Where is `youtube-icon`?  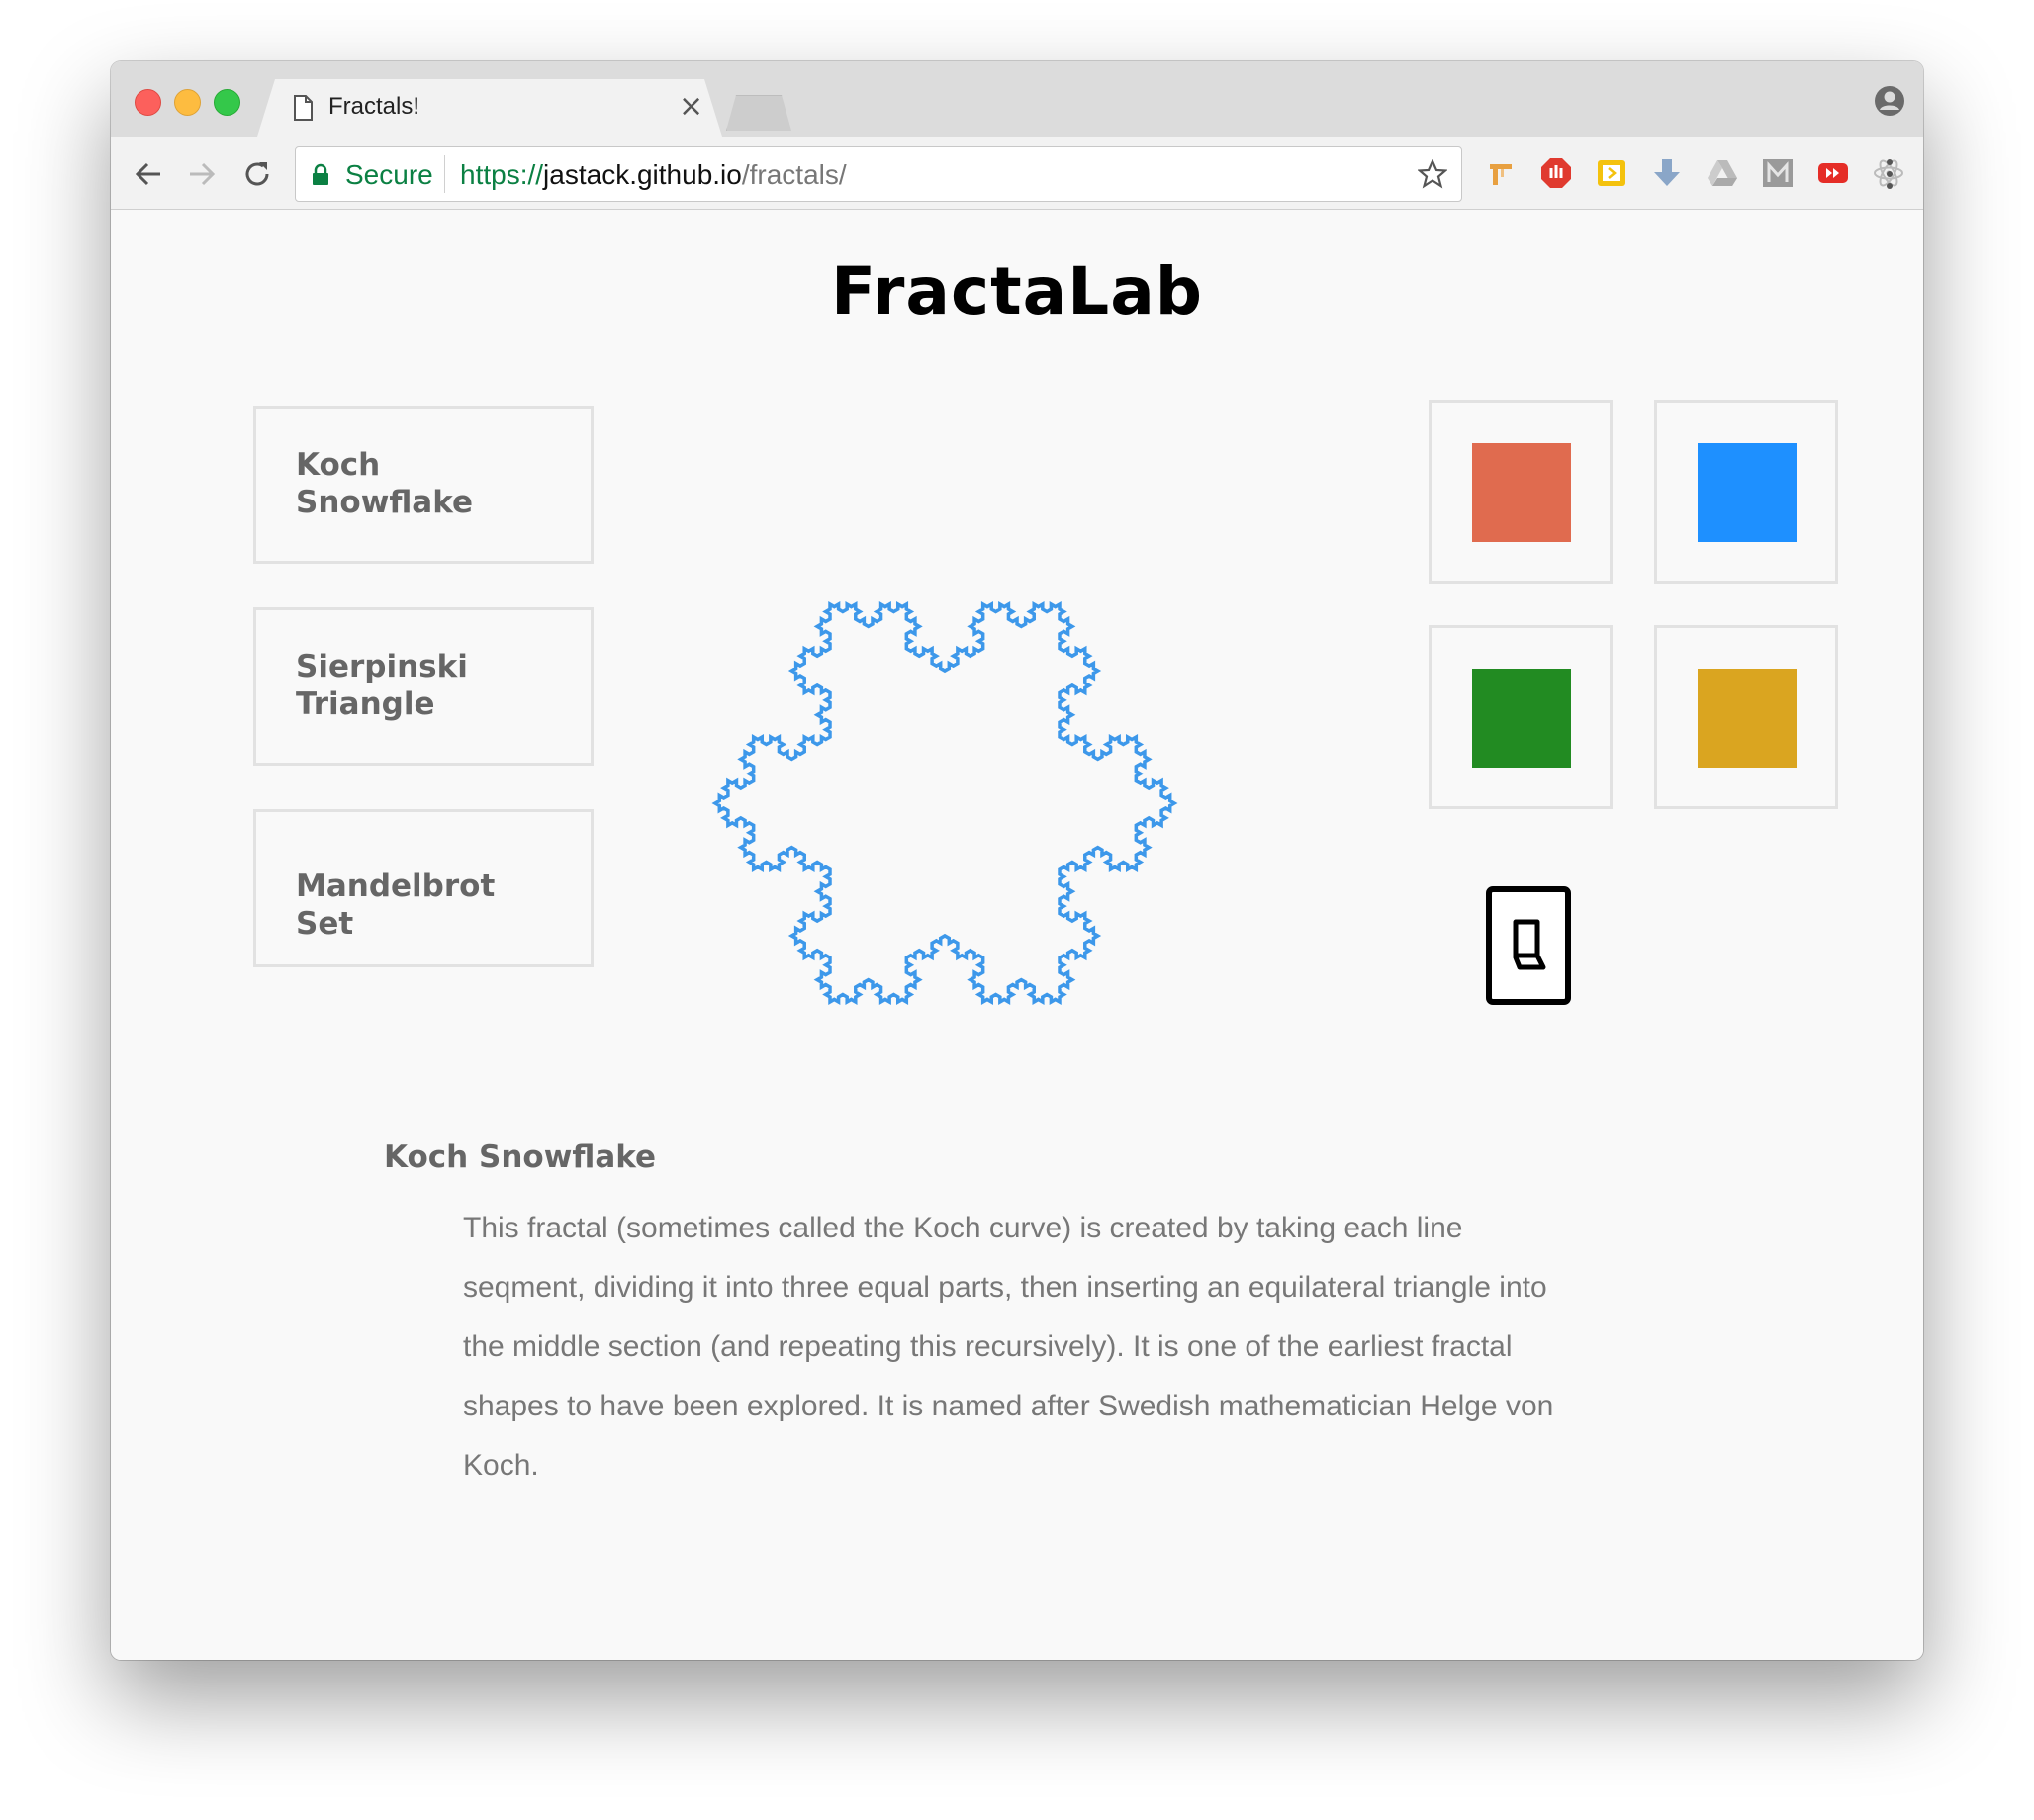 youtube-icon is located at coordinates (1833, 173).